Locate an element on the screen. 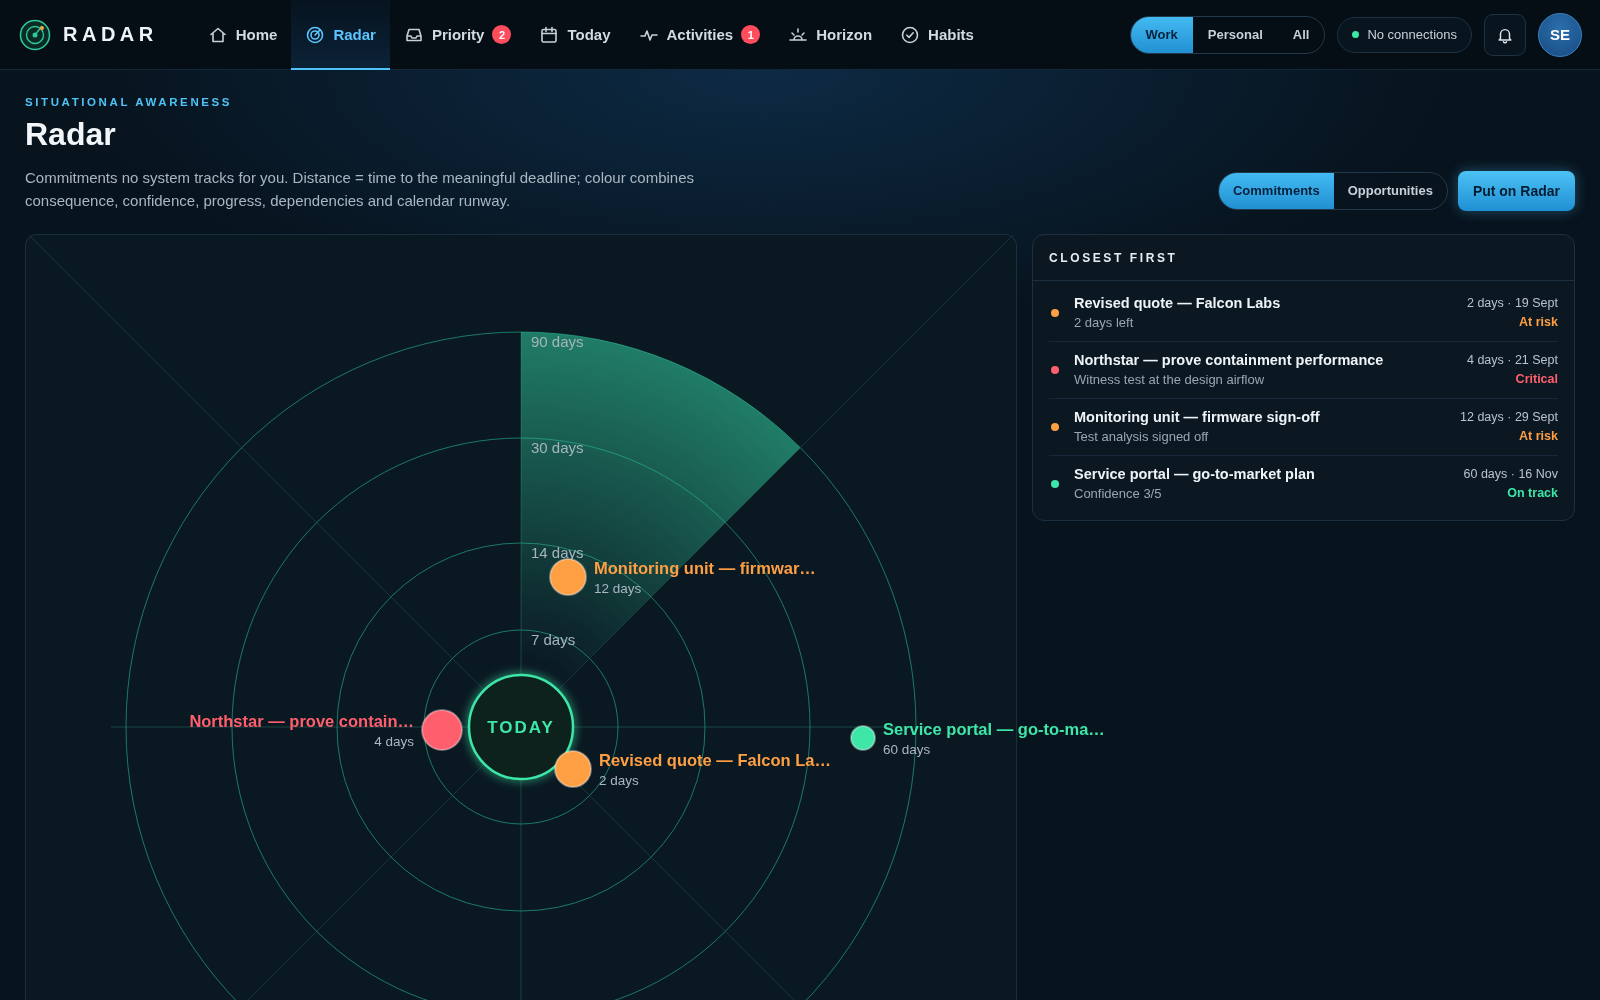  check-circle-icon is located at coordinates (910, 34).